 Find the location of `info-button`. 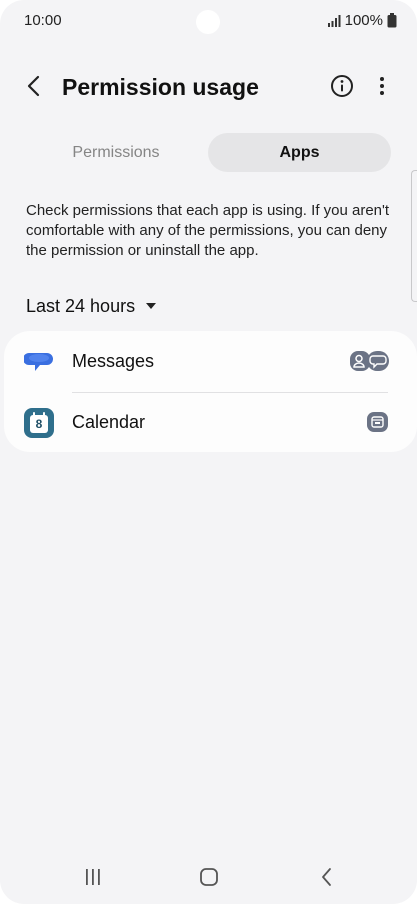

info-button is located at coordinates (342, 88).